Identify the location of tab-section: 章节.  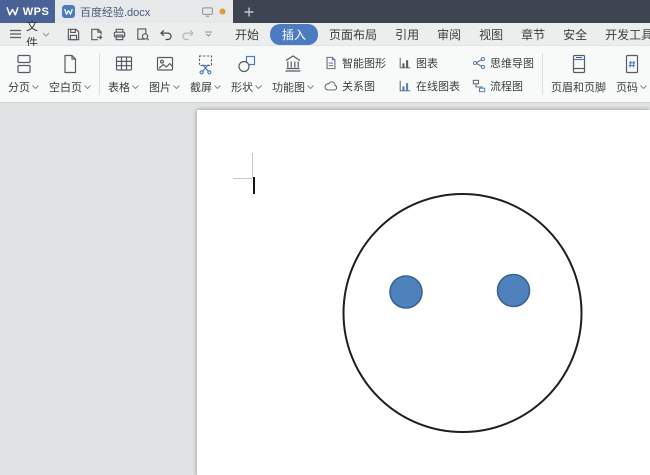
(533, 34).